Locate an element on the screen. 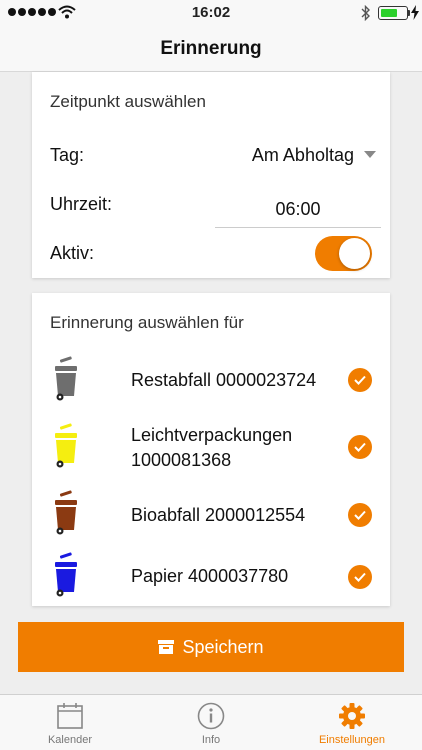 Image resolution: width=422 pixels, height=750 pixels. battery-icon is located at coordinates (393, 13).